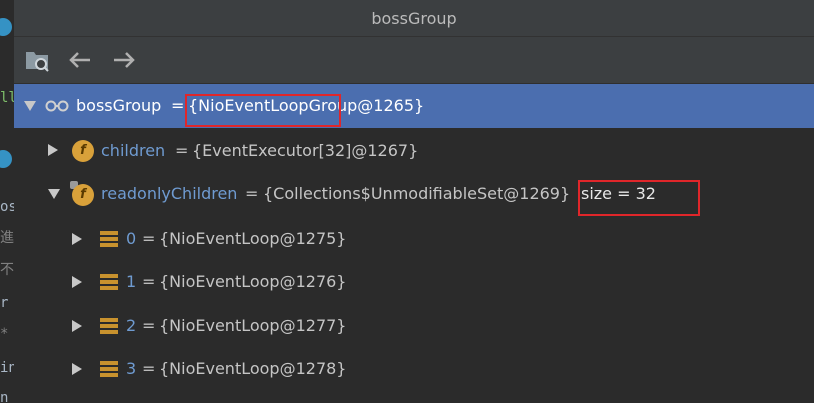 This screenshot has width=814, height=403. What do you see at coordinates (253, 281) in the screenshot?
I see `element-value: {NioEventLoop@1276}` at bounding box center [253, 281].